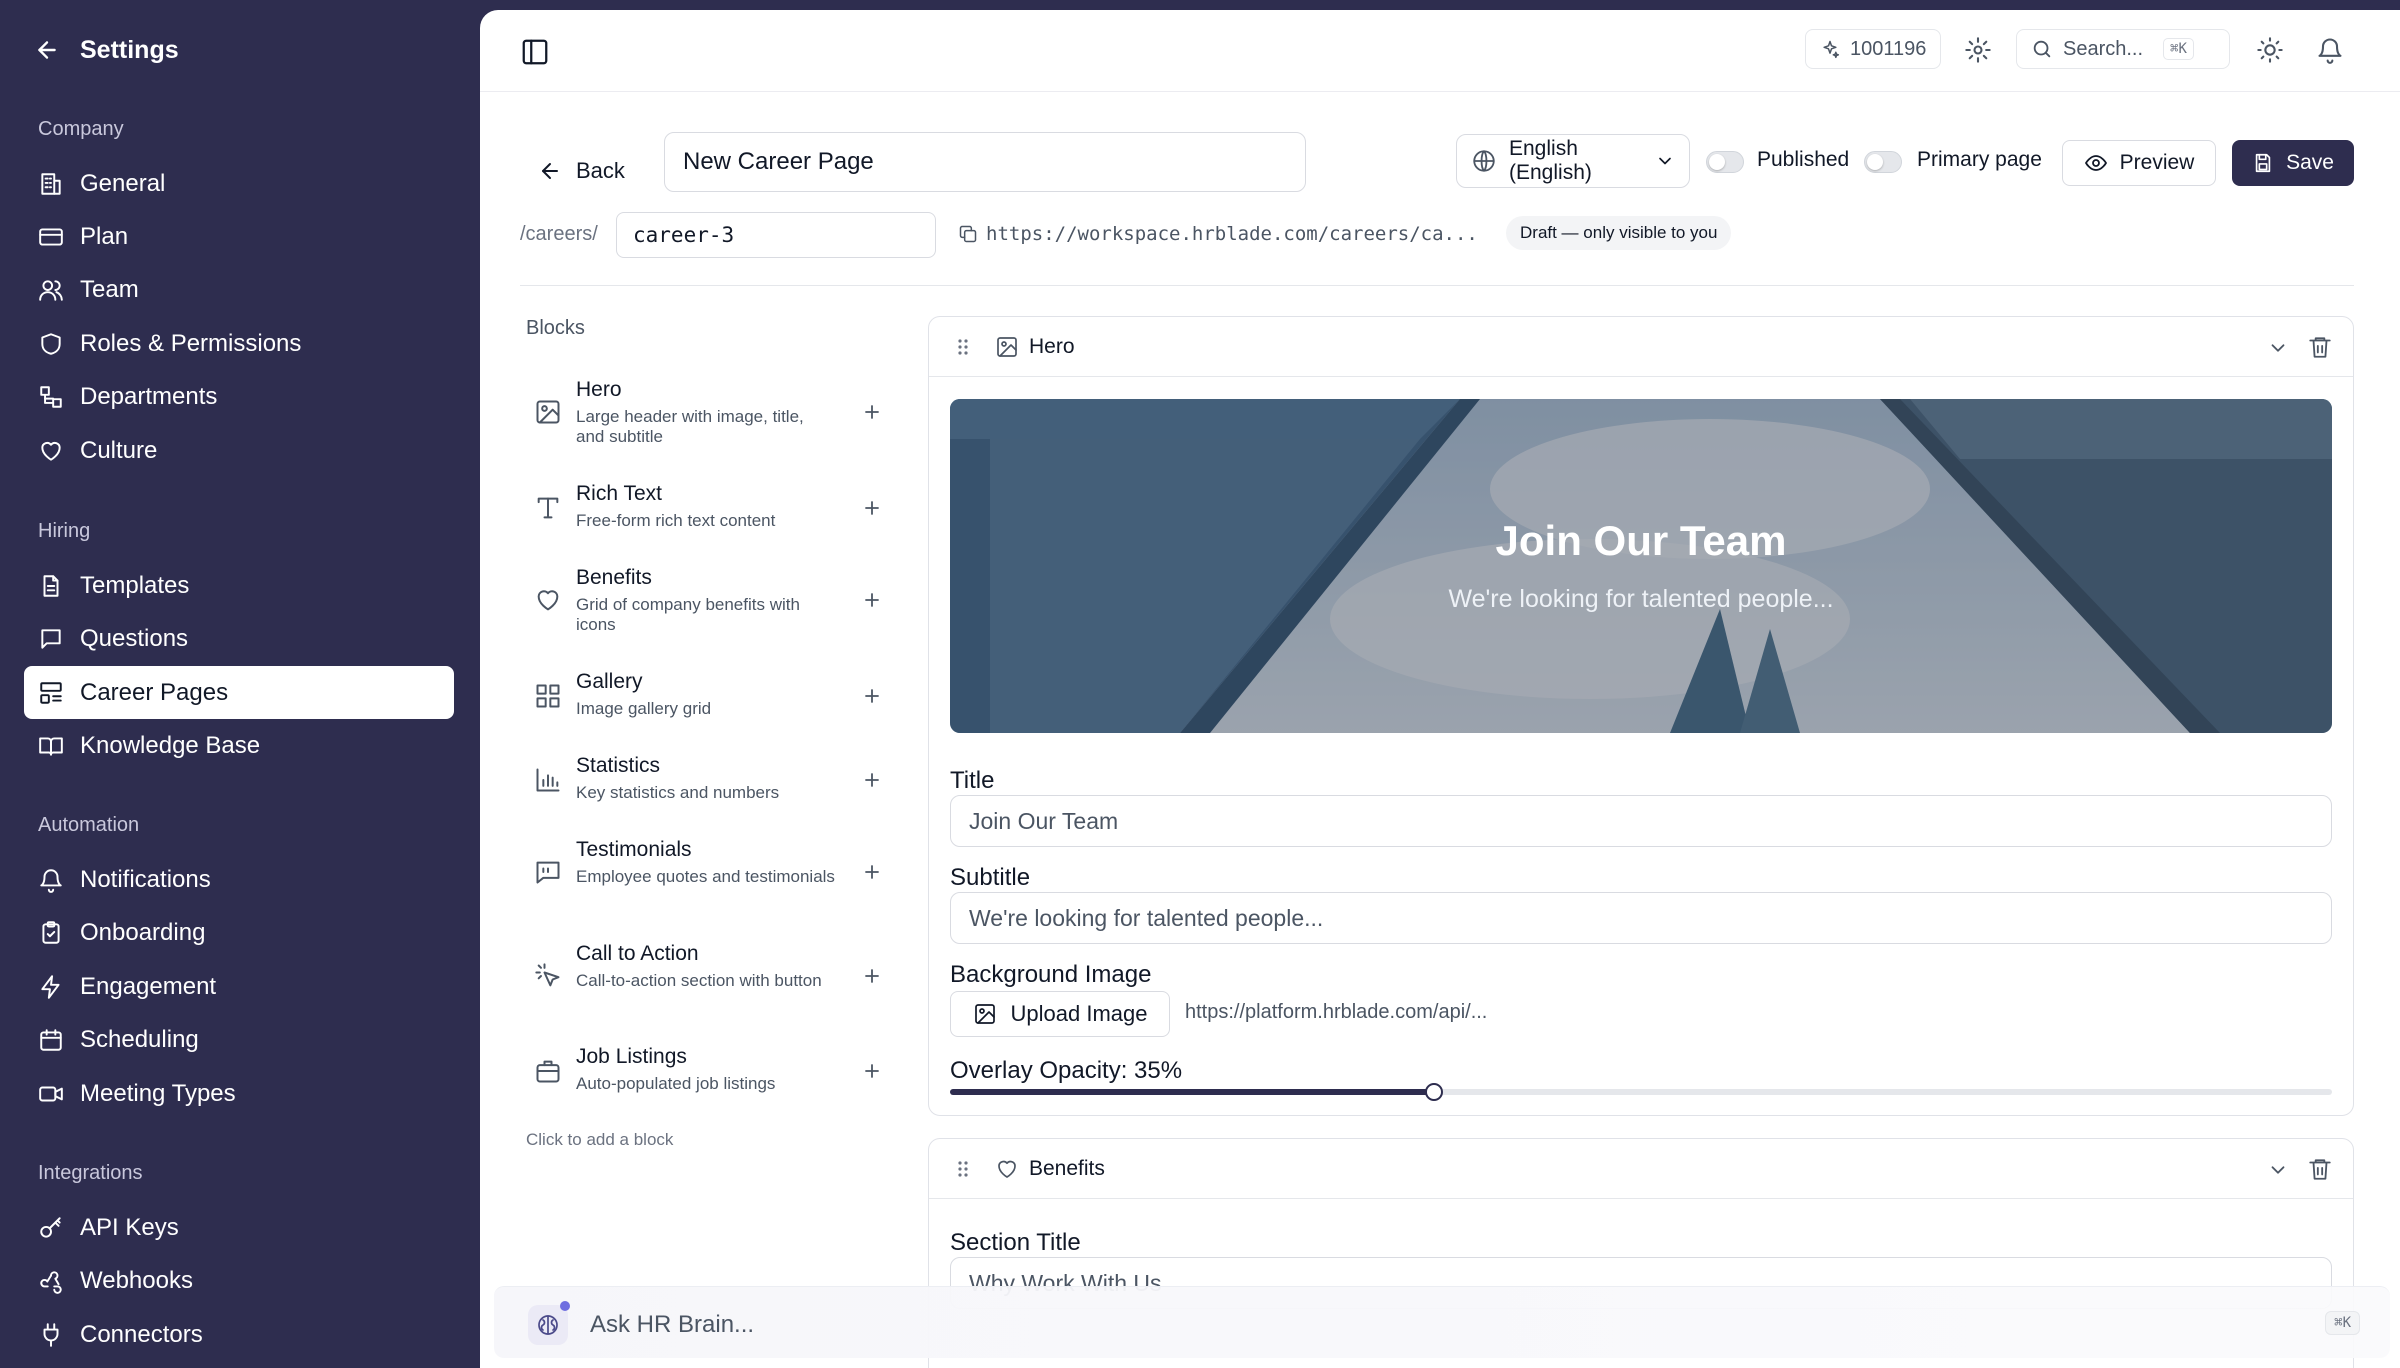  I want to click on ask-hr-brain-bar: Ask HR Brain... ⌘K, so click(1442, 1322).